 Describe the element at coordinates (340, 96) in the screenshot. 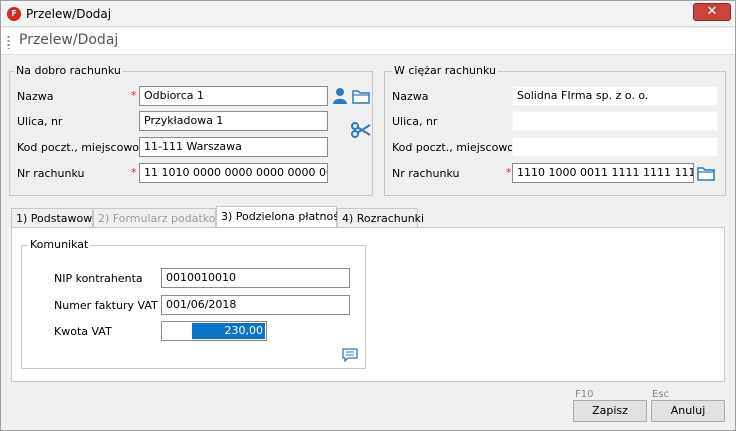

I see `contractor-person-icon` at that location.